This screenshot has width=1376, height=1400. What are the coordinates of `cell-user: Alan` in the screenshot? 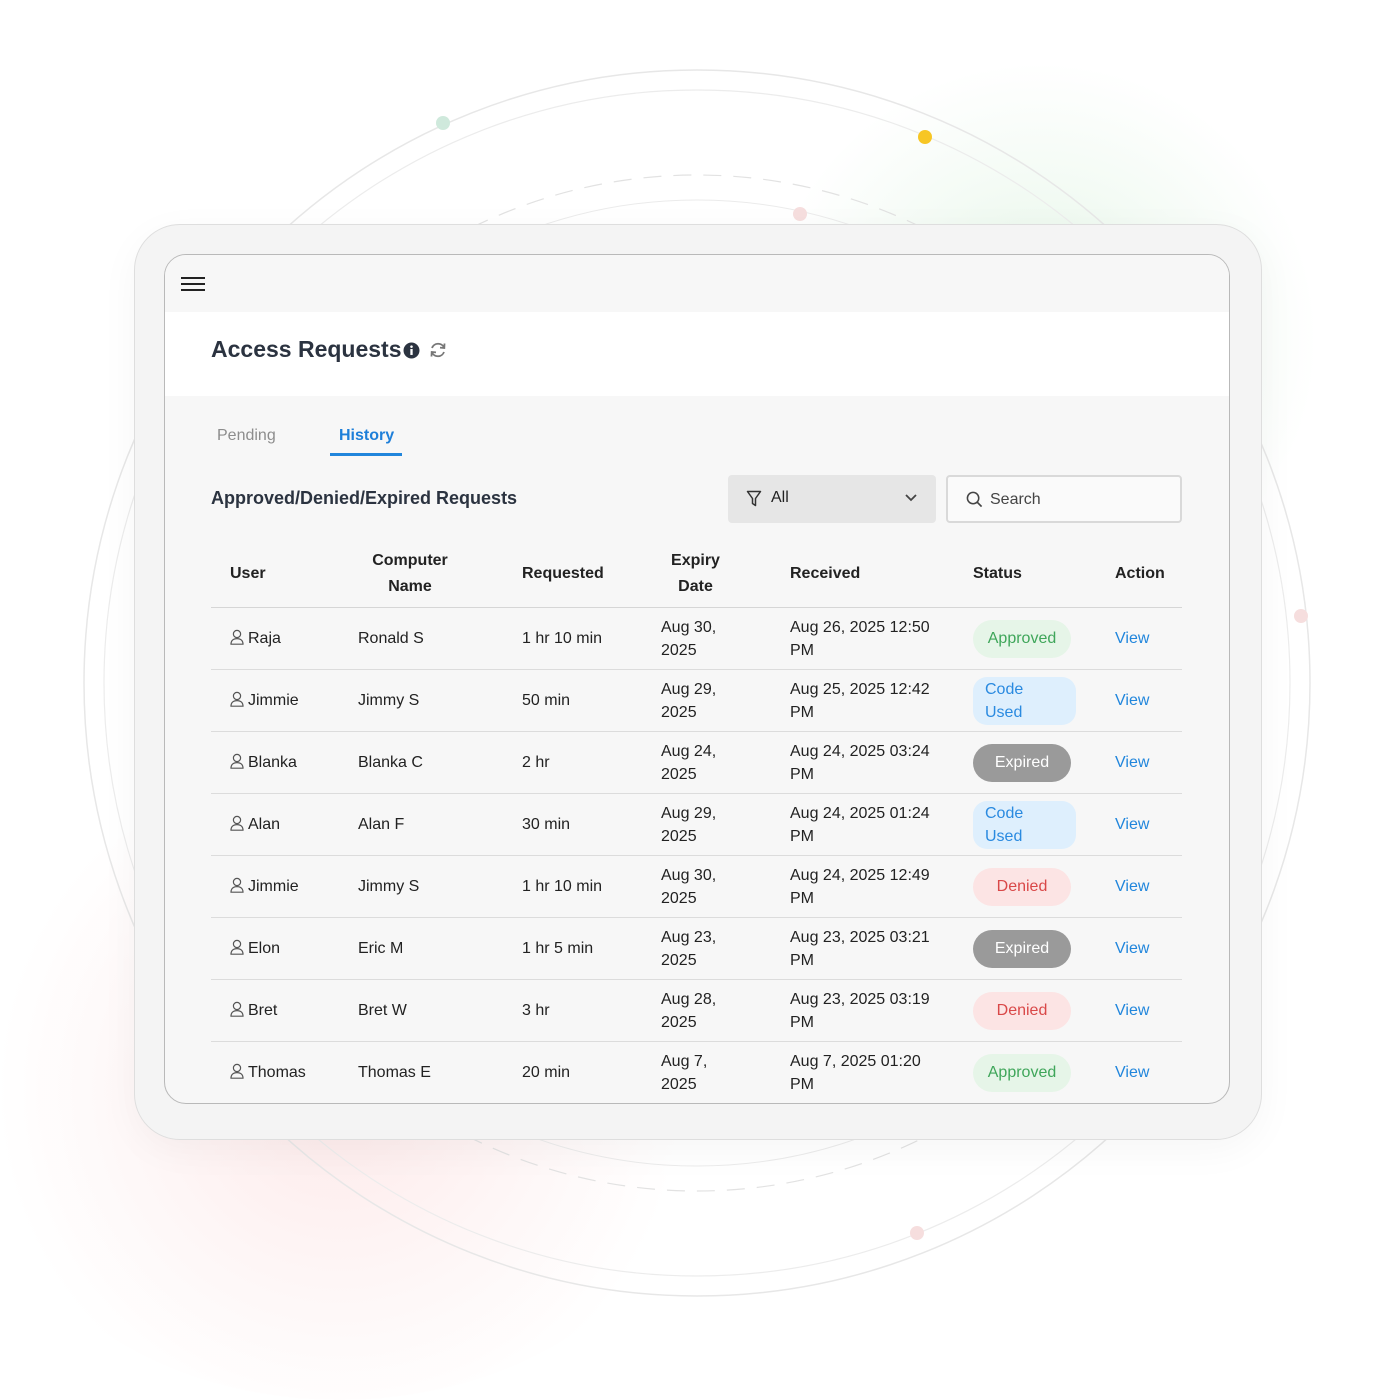 It's located at (284, 824).